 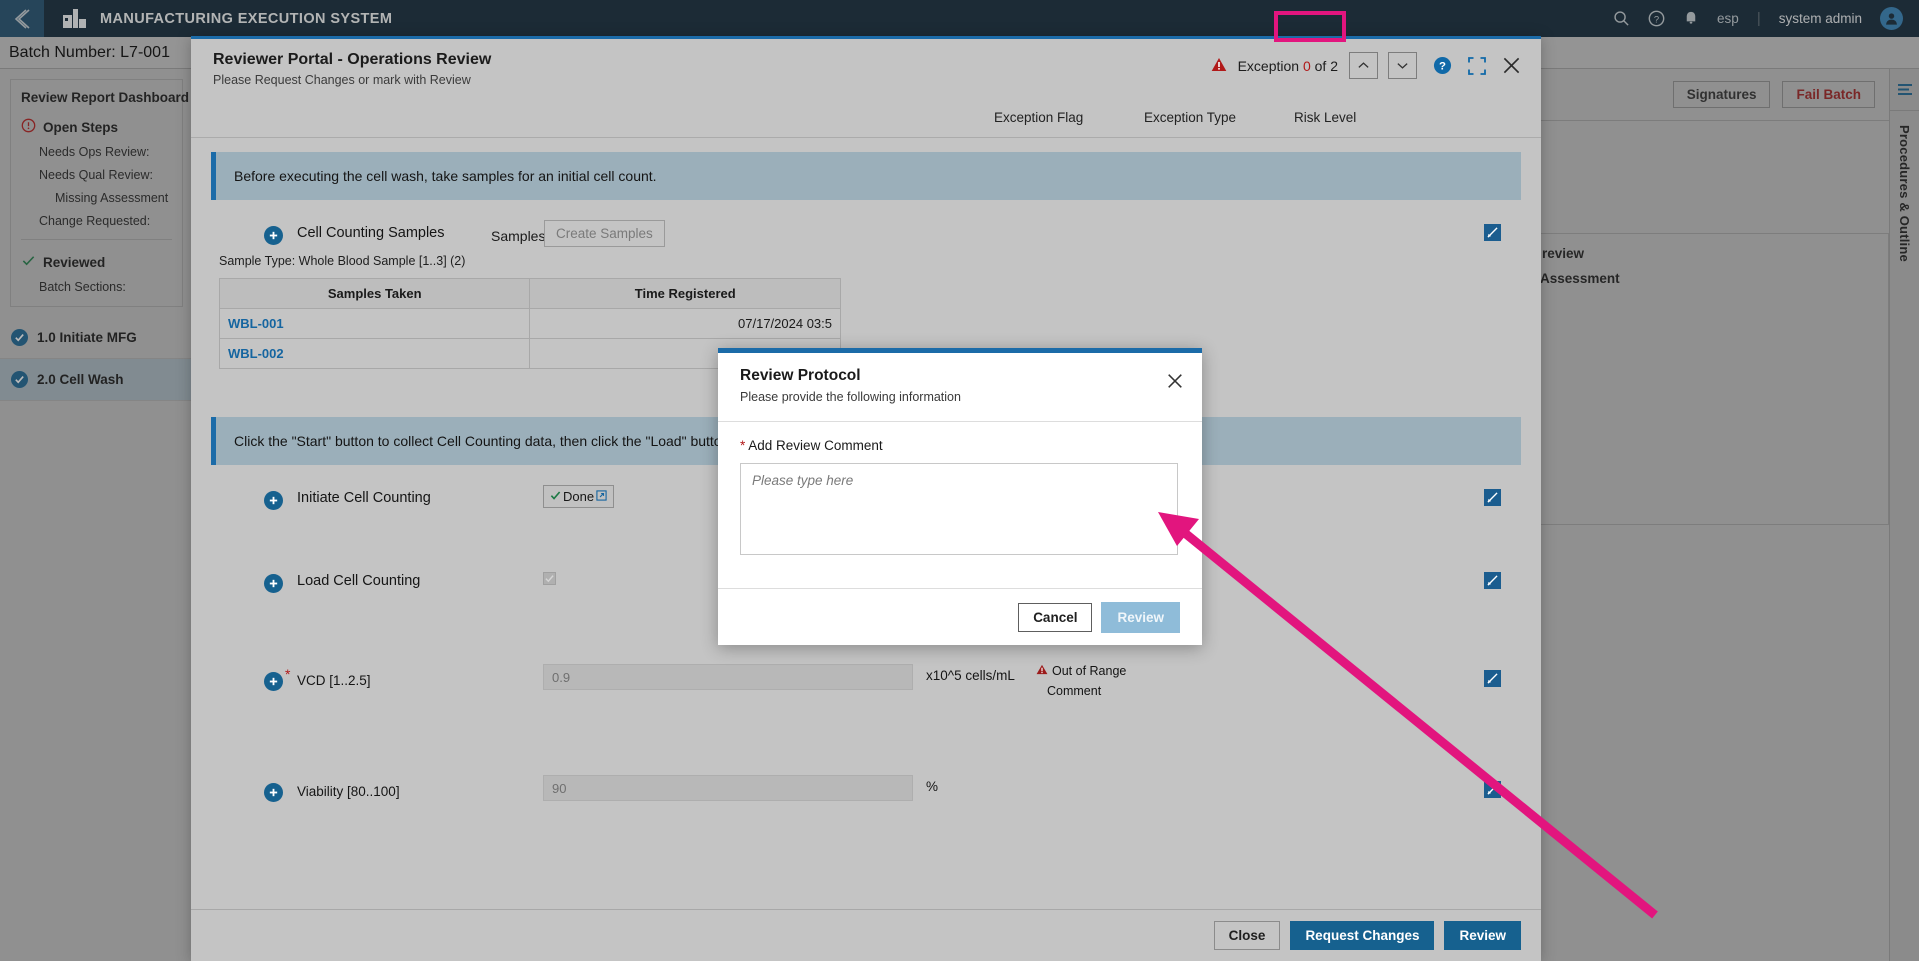 What do you see at coordinates (601, 496) in the screenshot?
I see `external-link-icon` at bounding box center [601, 496].